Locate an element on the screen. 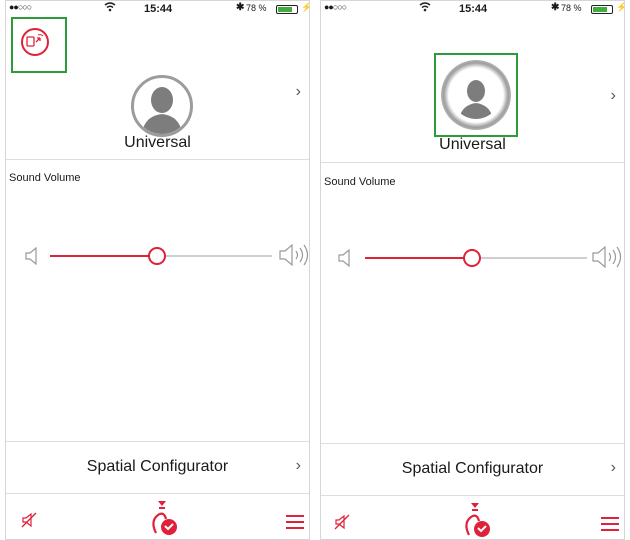 The image size is (630, 540). phone-connect-button is located at coordinates (35, 42).